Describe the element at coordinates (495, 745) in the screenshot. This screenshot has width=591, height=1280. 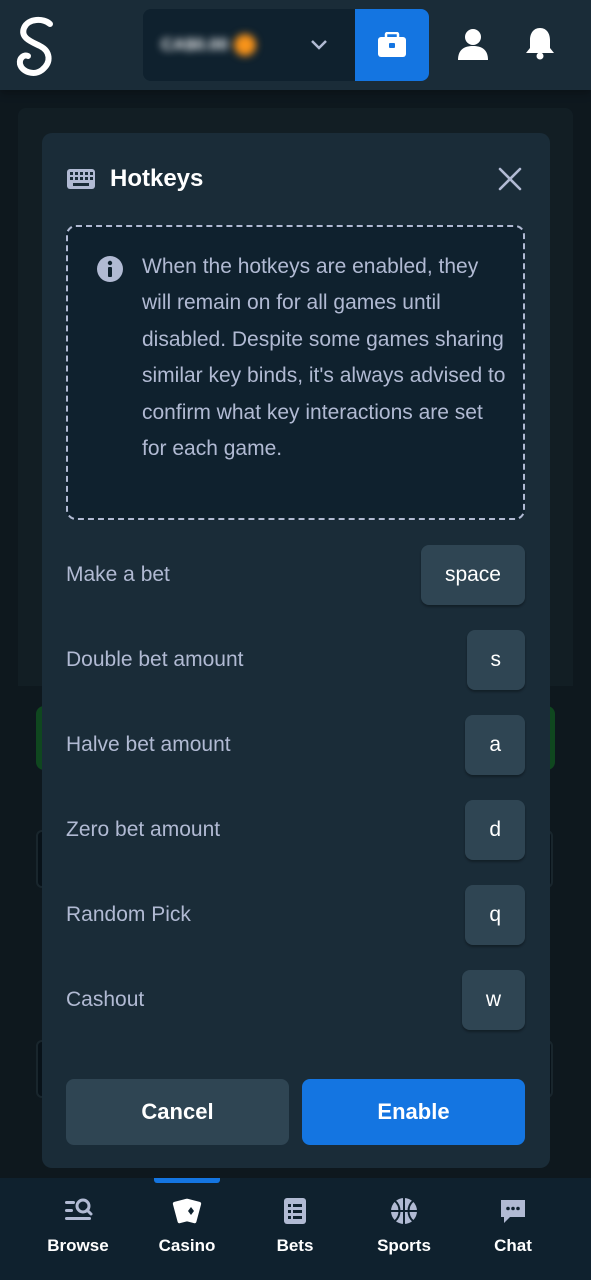
I see `hotkey-key: a` at that location.